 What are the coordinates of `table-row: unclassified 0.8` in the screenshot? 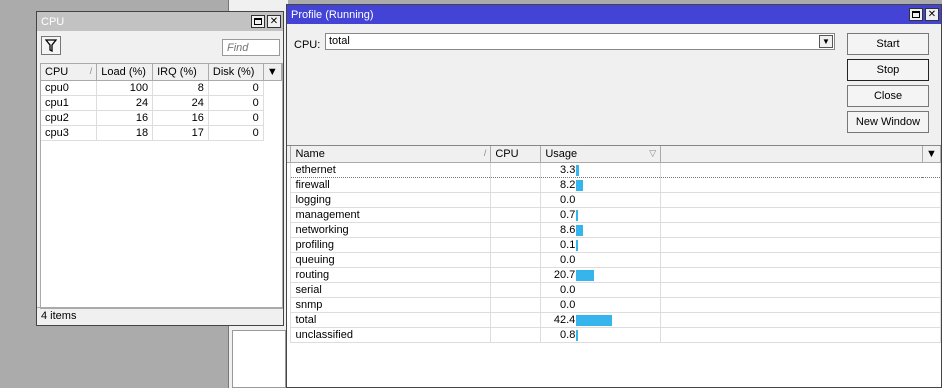 It's located at (614, 335).